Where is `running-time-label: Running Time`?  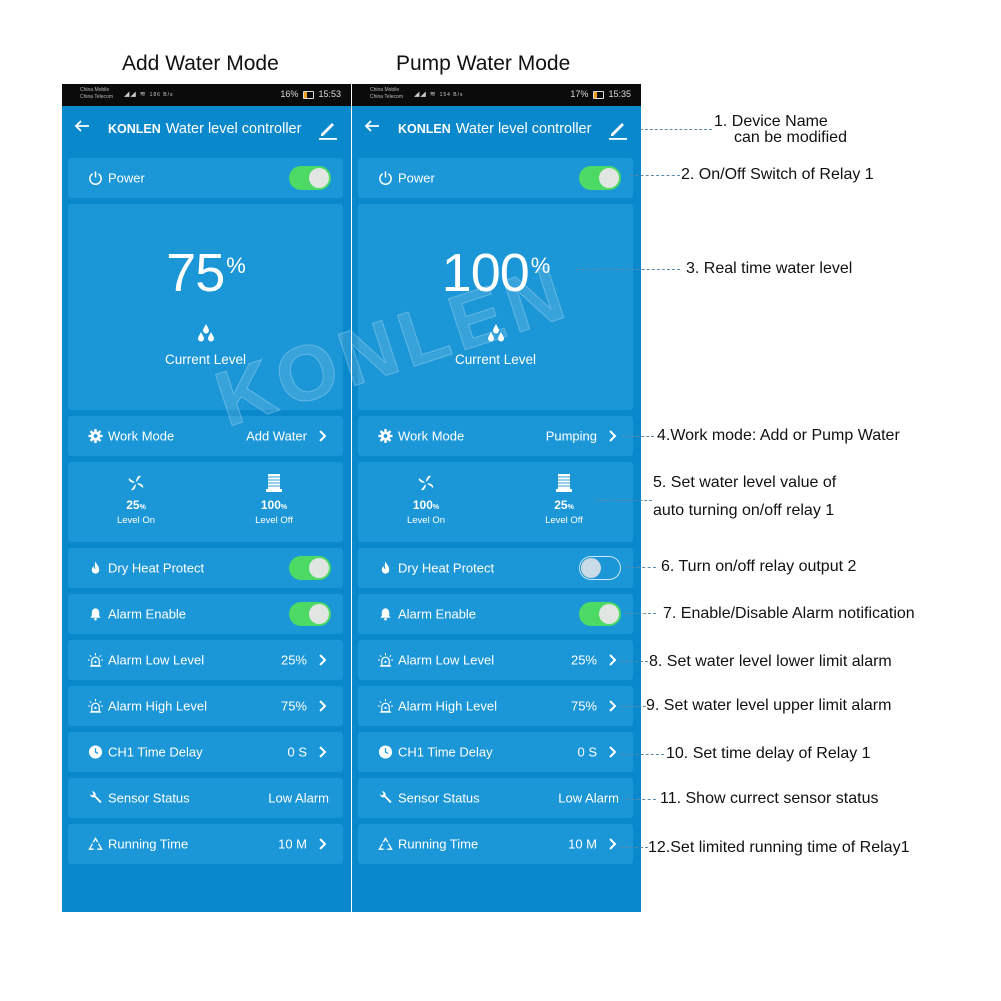
running-time-label: Running Time is located at coordinates (138, 844).